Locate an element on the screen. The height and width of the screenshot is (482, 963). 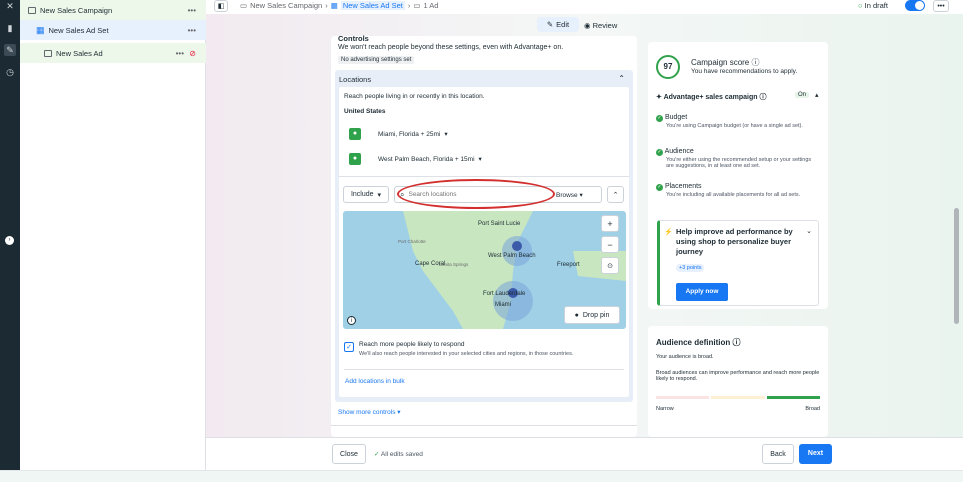
browse-dropdown: Browse ▾ is located at coordinates (569, 195).